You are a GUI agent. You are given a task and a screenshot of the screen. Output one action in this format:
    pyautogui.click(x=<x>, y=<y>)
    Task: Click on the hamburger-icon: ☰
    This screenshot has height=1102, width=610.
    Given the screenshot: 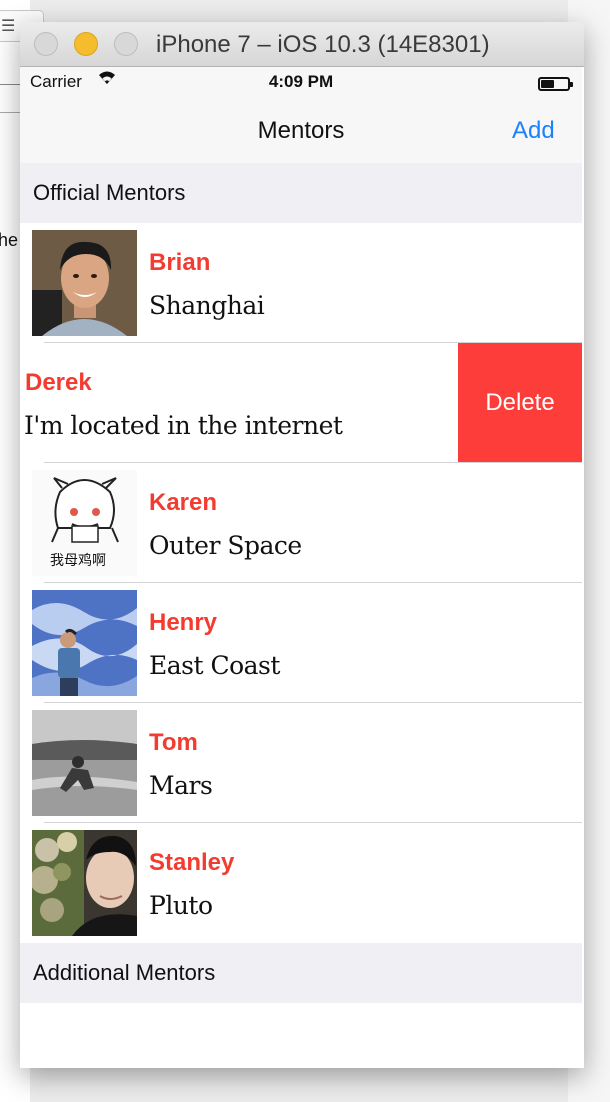 What is the action you would take?
    pyautogui.click(x=8, y=25)
    